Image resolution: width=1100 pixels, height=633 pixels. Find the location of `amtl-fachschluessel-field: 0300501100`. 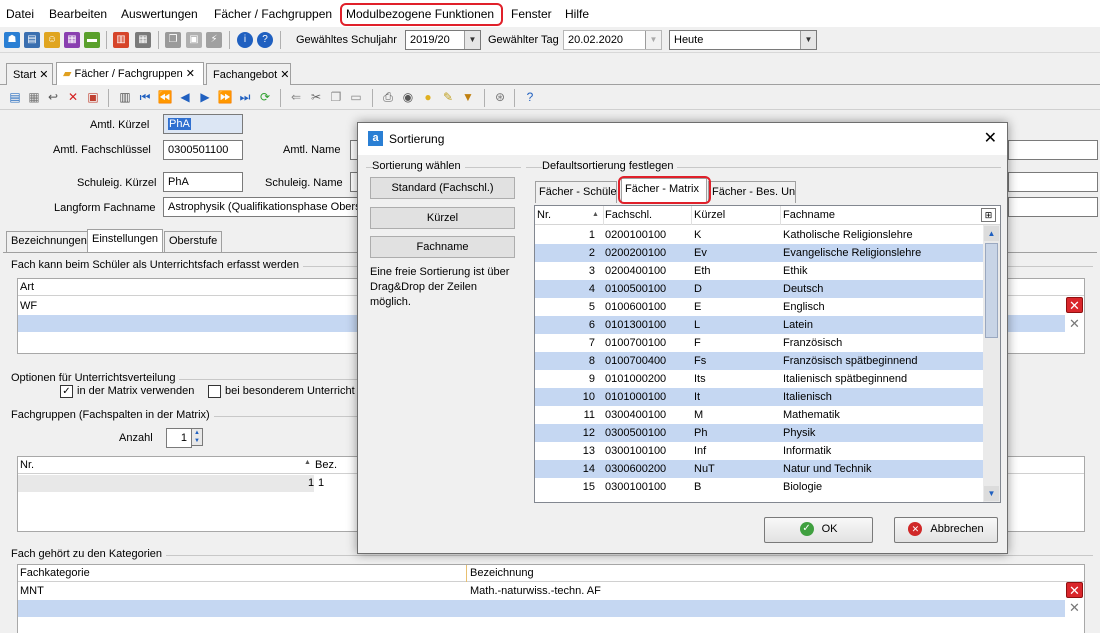

amtl-fachschluessel-field: 0300501100 is located at coordinates (203, 150).